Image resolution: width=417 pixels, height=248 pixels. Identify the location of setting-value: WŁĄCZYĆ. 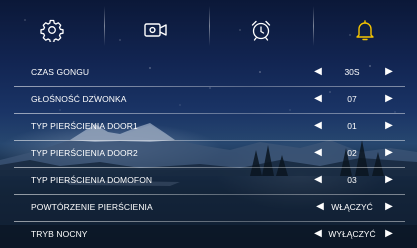
(352, 207).